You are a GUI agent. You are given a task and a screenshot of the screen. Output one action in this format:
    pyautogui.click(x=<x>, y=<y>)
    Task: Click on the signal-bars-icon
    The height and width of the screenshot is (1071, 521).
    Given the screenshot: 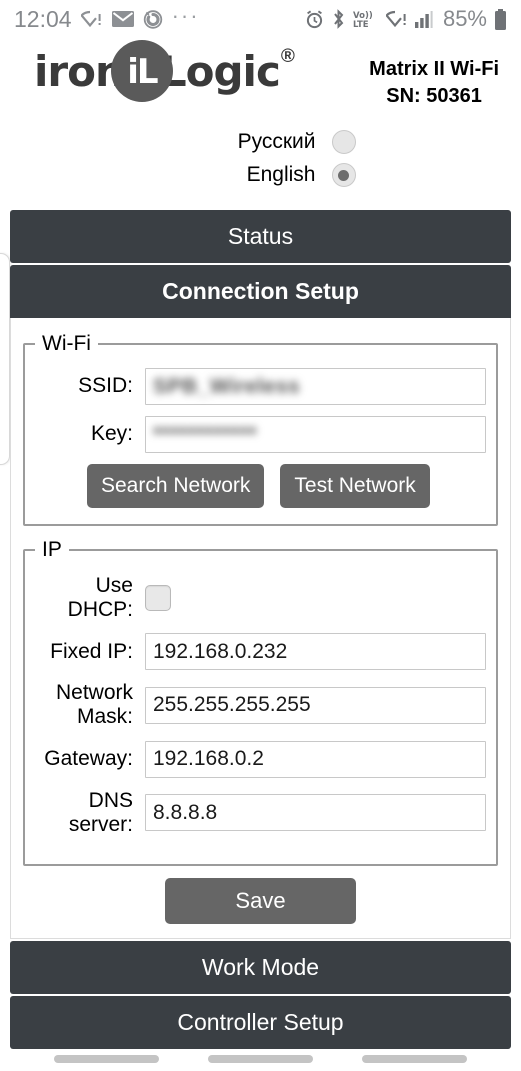 What is the action you would take?
    pyautogui.click(x=424, y=19)
    